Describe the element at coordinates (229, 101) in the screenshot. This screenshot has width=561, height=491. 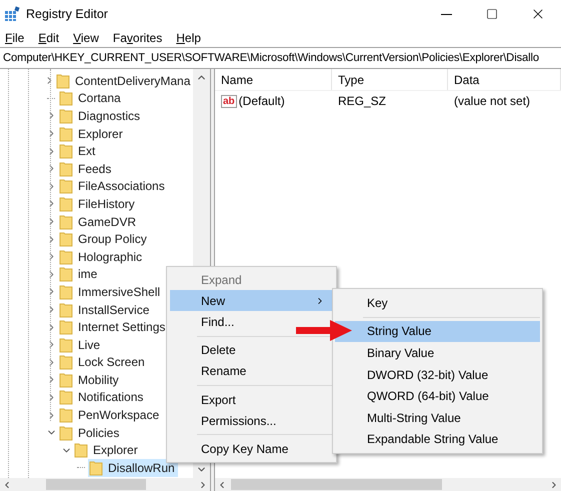
I see `string-type-icon: ab` at that location.